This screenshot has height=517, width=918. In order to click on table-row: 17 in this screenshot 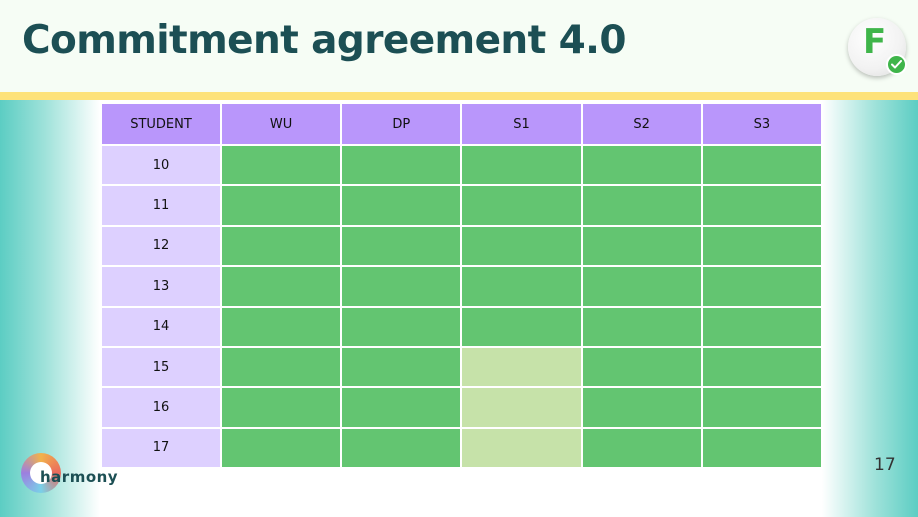, I will do `click(462, 448)`.